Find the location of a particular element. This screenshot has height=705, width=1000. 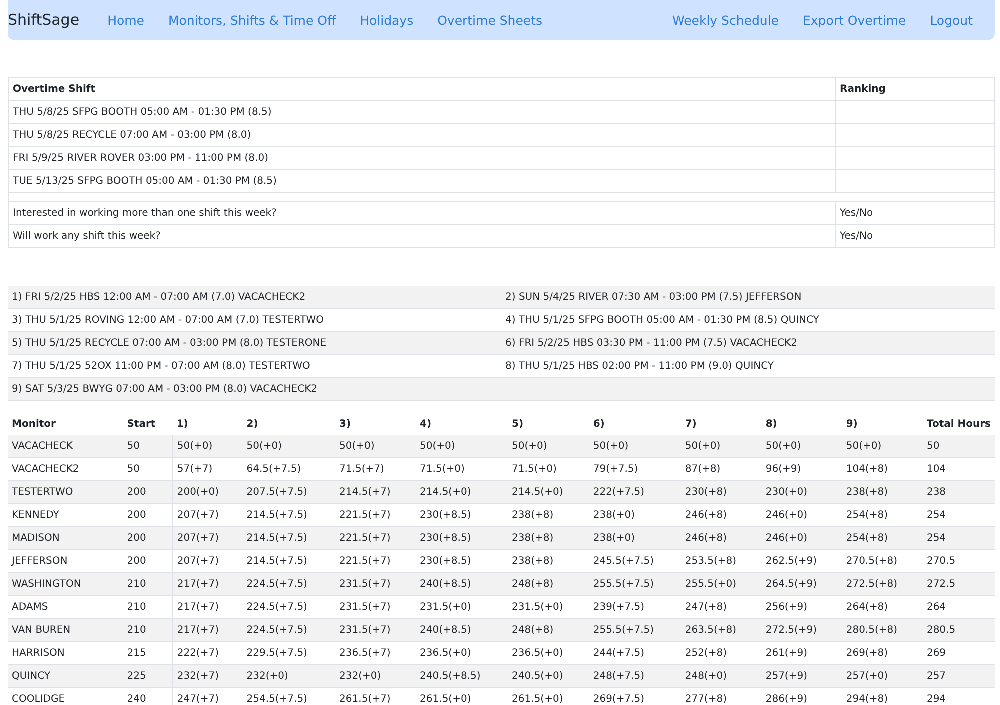

table-cell: VACACHECK is located at coordinates (66, 446).